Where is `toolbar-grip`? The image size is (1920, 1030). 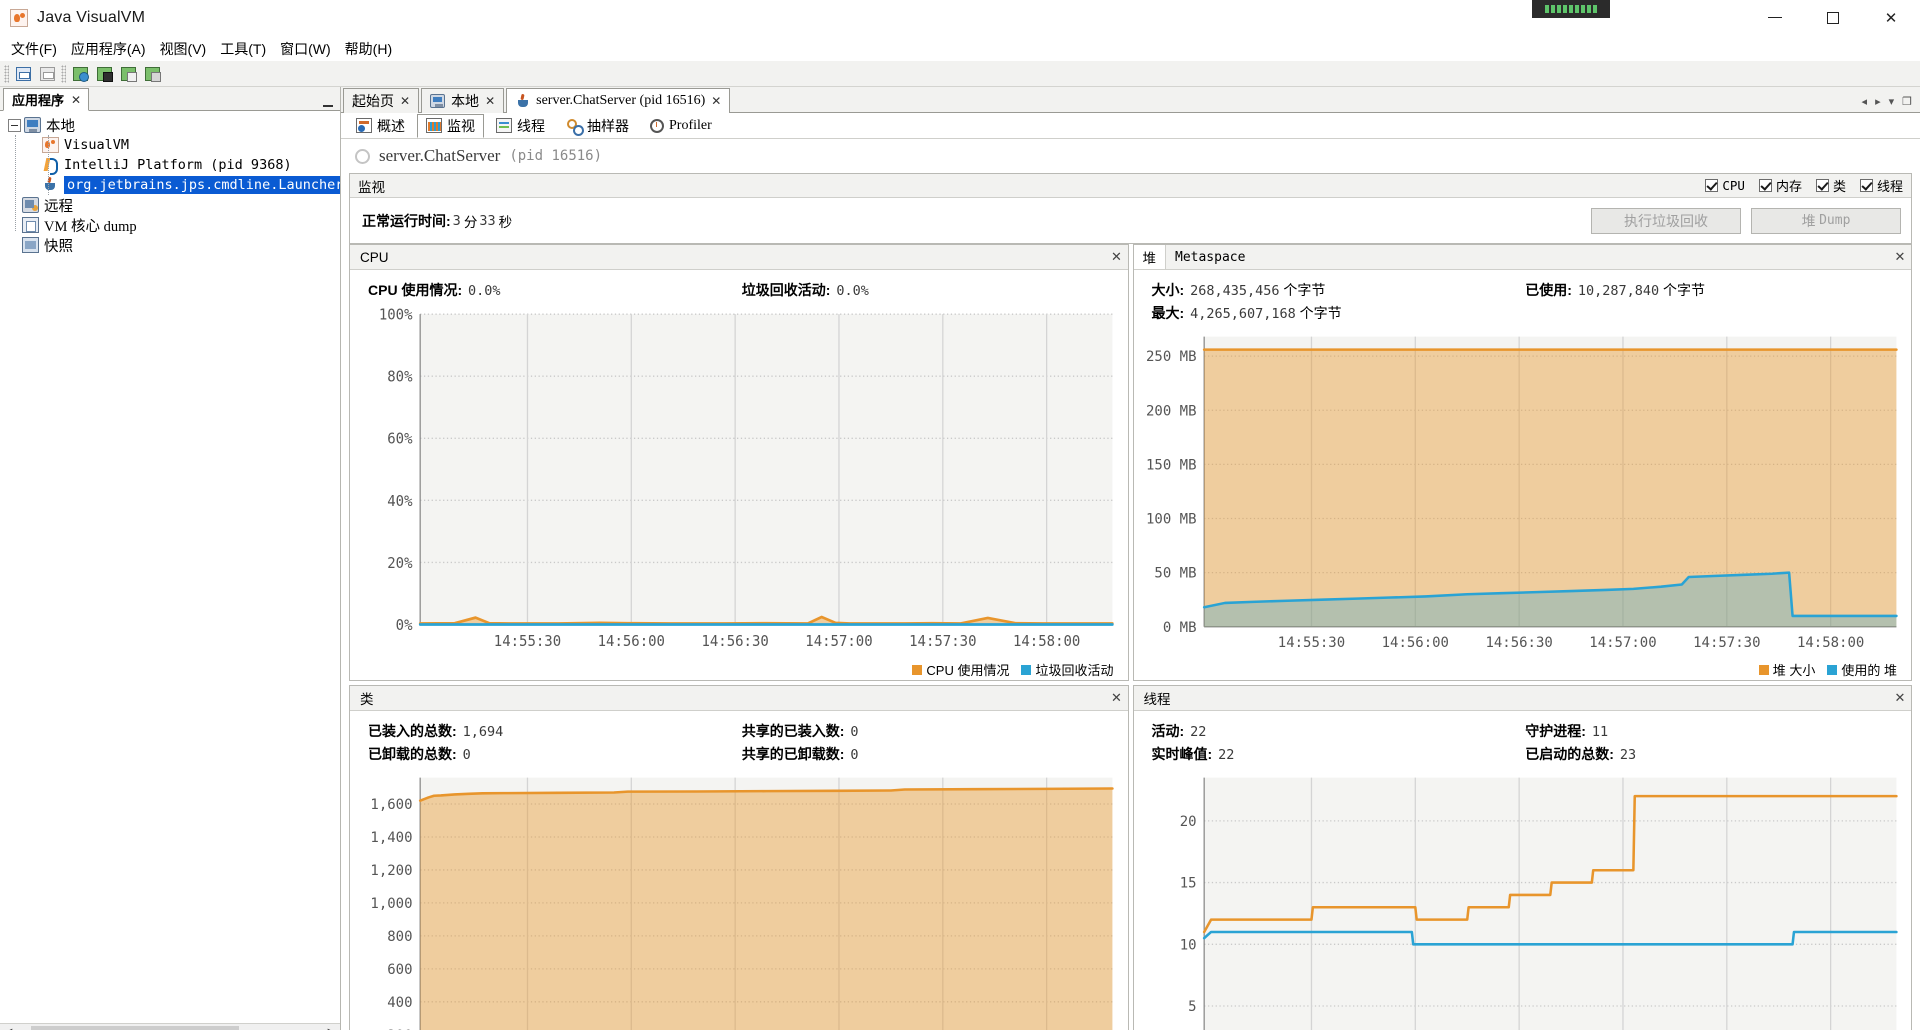 toolbar-grip is located at coordinates (6, 73).